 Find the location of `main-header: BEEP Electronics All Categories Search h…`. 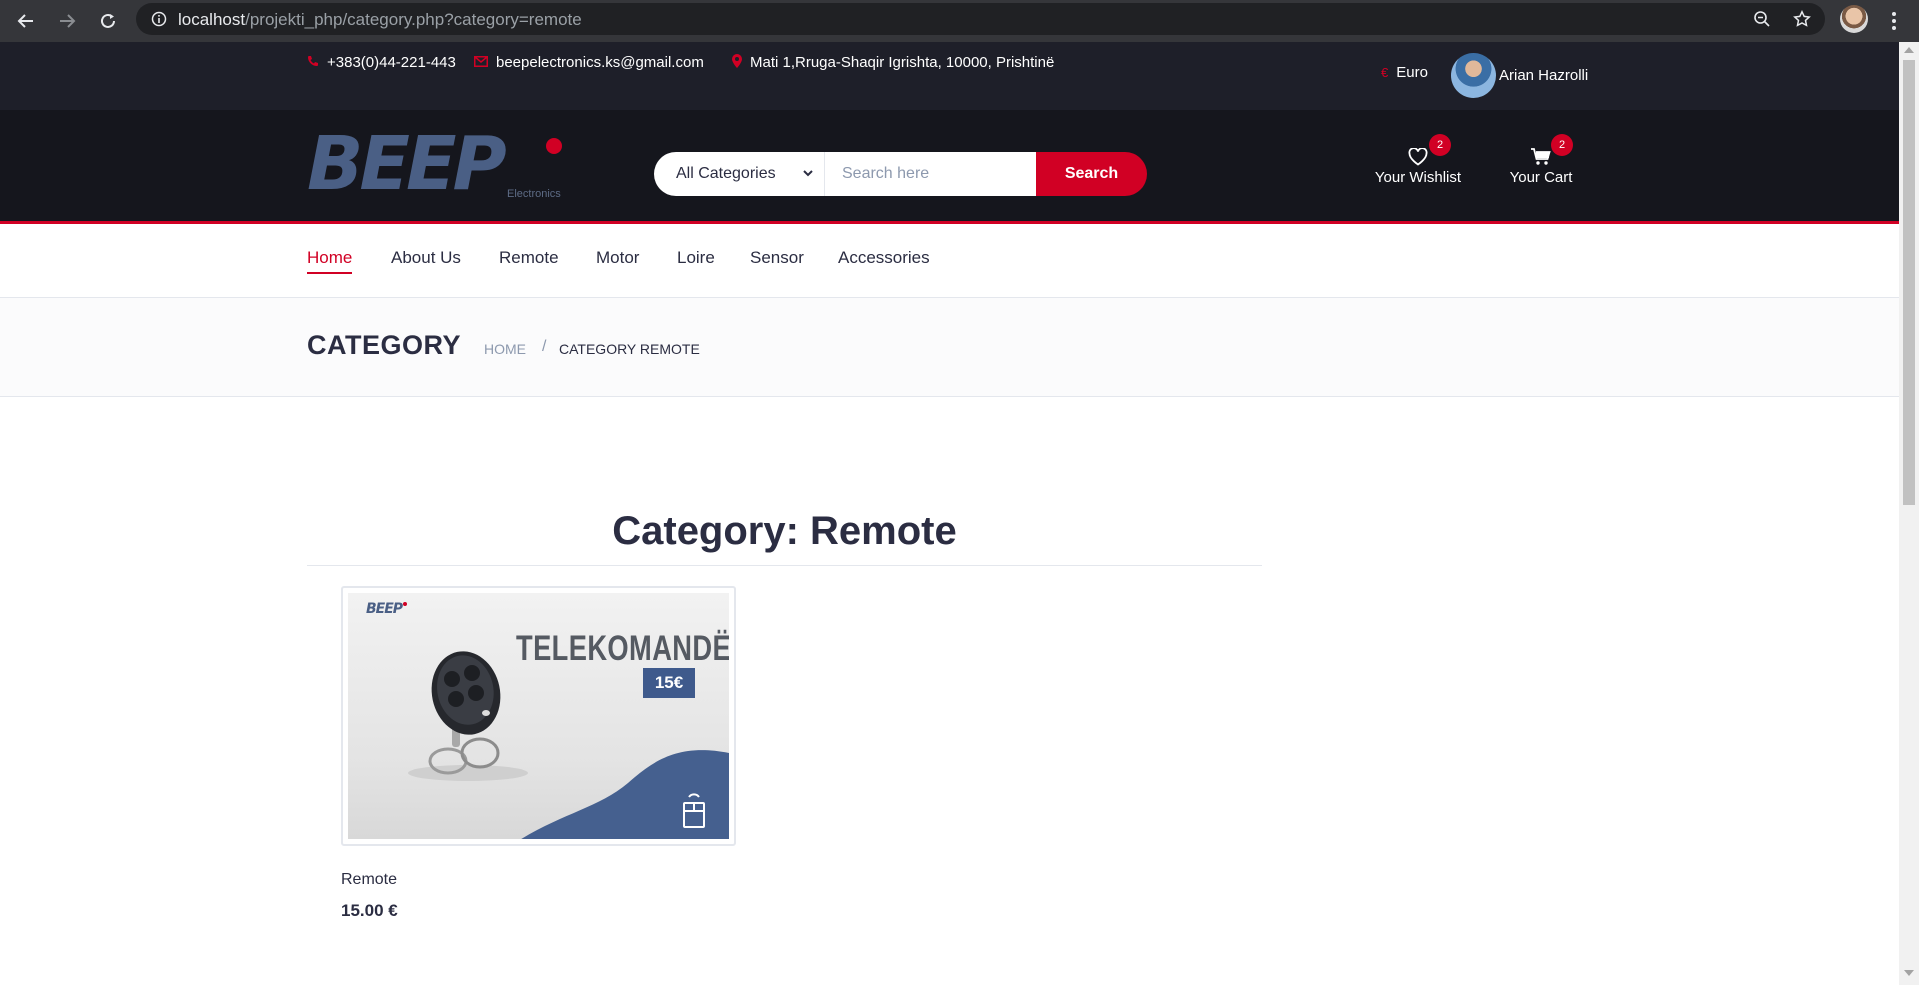

main-header: BEEP Electronics All Categories Search h… is located at coordinates (949, 167).